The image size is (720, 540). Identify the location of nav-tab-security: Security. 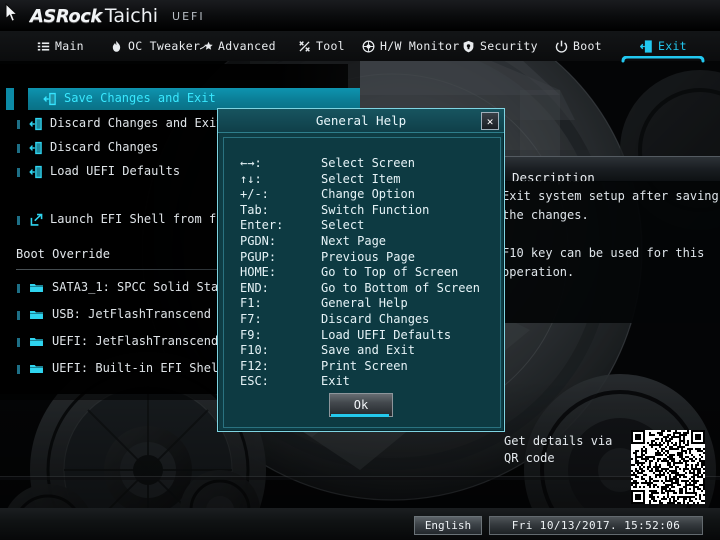
(500, 46).